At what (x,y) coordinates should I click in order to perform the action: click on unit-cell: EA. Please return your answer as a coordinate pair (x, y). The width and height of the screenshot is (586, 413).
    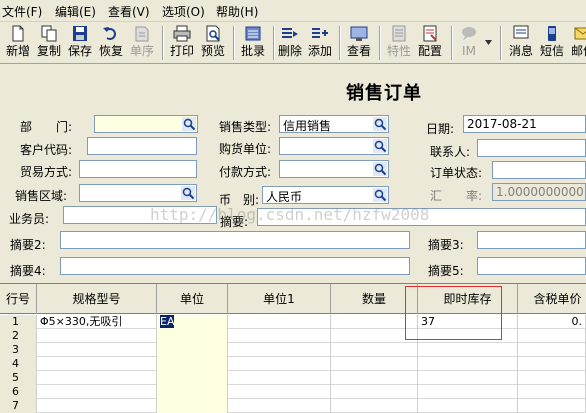
    Looking at the image, I should click on (192, 322).